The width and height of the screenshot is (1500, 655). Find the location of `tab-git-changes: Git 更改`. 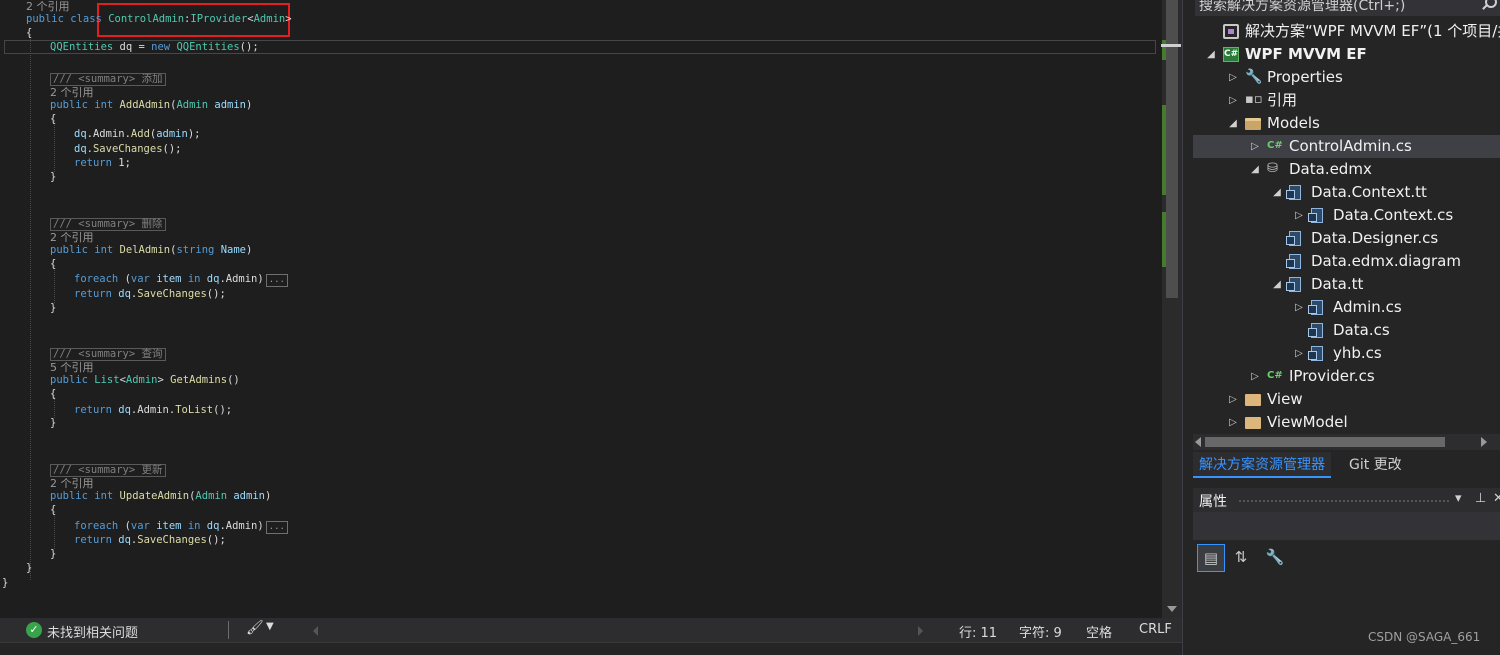

tab-git-changes: Git 更改 is located at coordinates (1375, 465).